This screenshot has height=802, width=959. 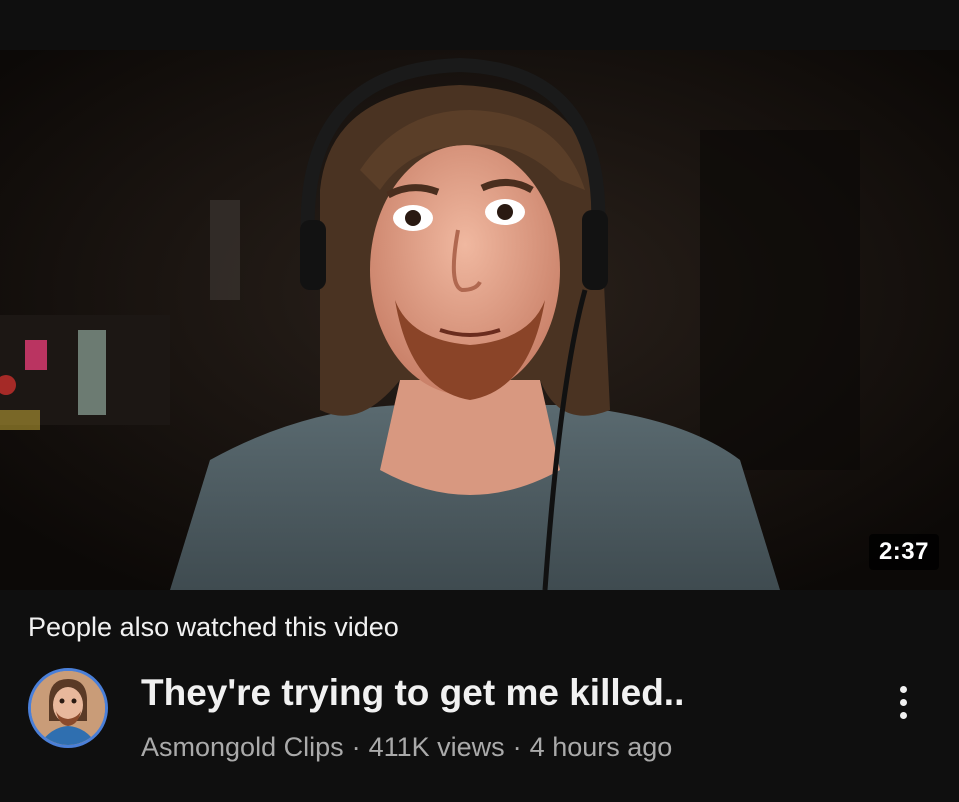 What do you see at coordinates (903, 552) in the screenshot?
I see `duration-badge: 2:37` at bounding box center [903, 552].